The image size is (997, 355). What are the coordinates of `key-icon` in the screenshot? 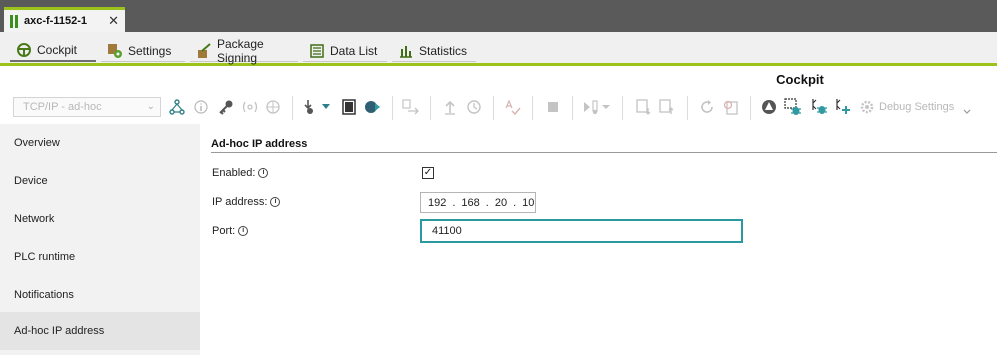 It's located at (226, 107).